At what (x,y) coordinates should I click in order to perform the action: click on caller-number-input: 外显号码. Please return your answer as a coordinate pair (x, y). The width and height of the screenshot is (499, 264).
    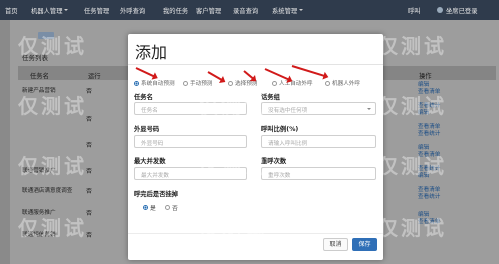
    Looking at the image, I should click on (190, 141).